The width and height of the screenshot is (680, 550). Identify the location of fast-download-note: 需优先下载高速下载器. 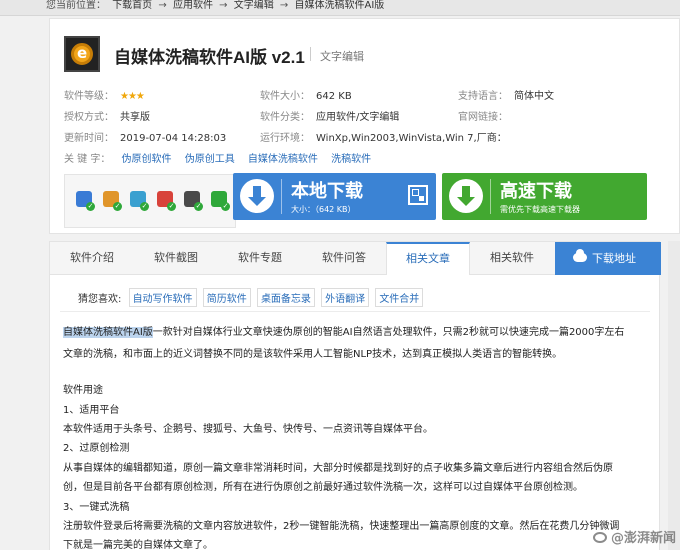
(540, 209).